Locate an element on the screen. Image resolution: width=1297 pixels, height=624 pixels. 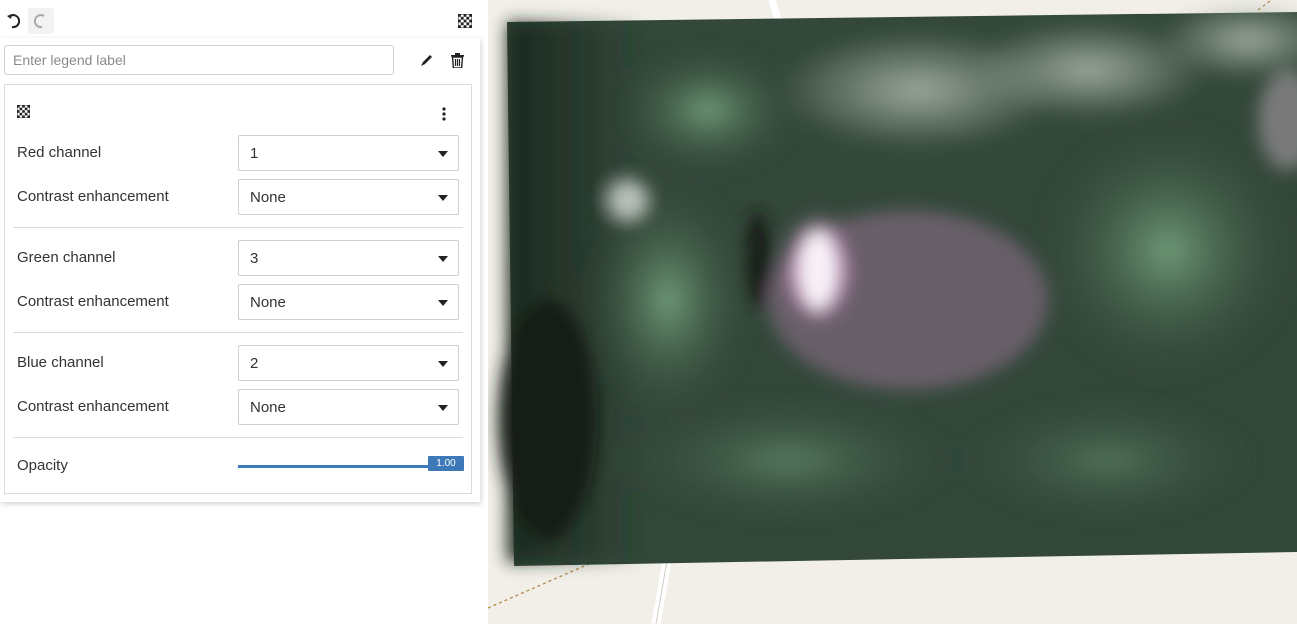
undo-button is located at coordinates (13, 21).